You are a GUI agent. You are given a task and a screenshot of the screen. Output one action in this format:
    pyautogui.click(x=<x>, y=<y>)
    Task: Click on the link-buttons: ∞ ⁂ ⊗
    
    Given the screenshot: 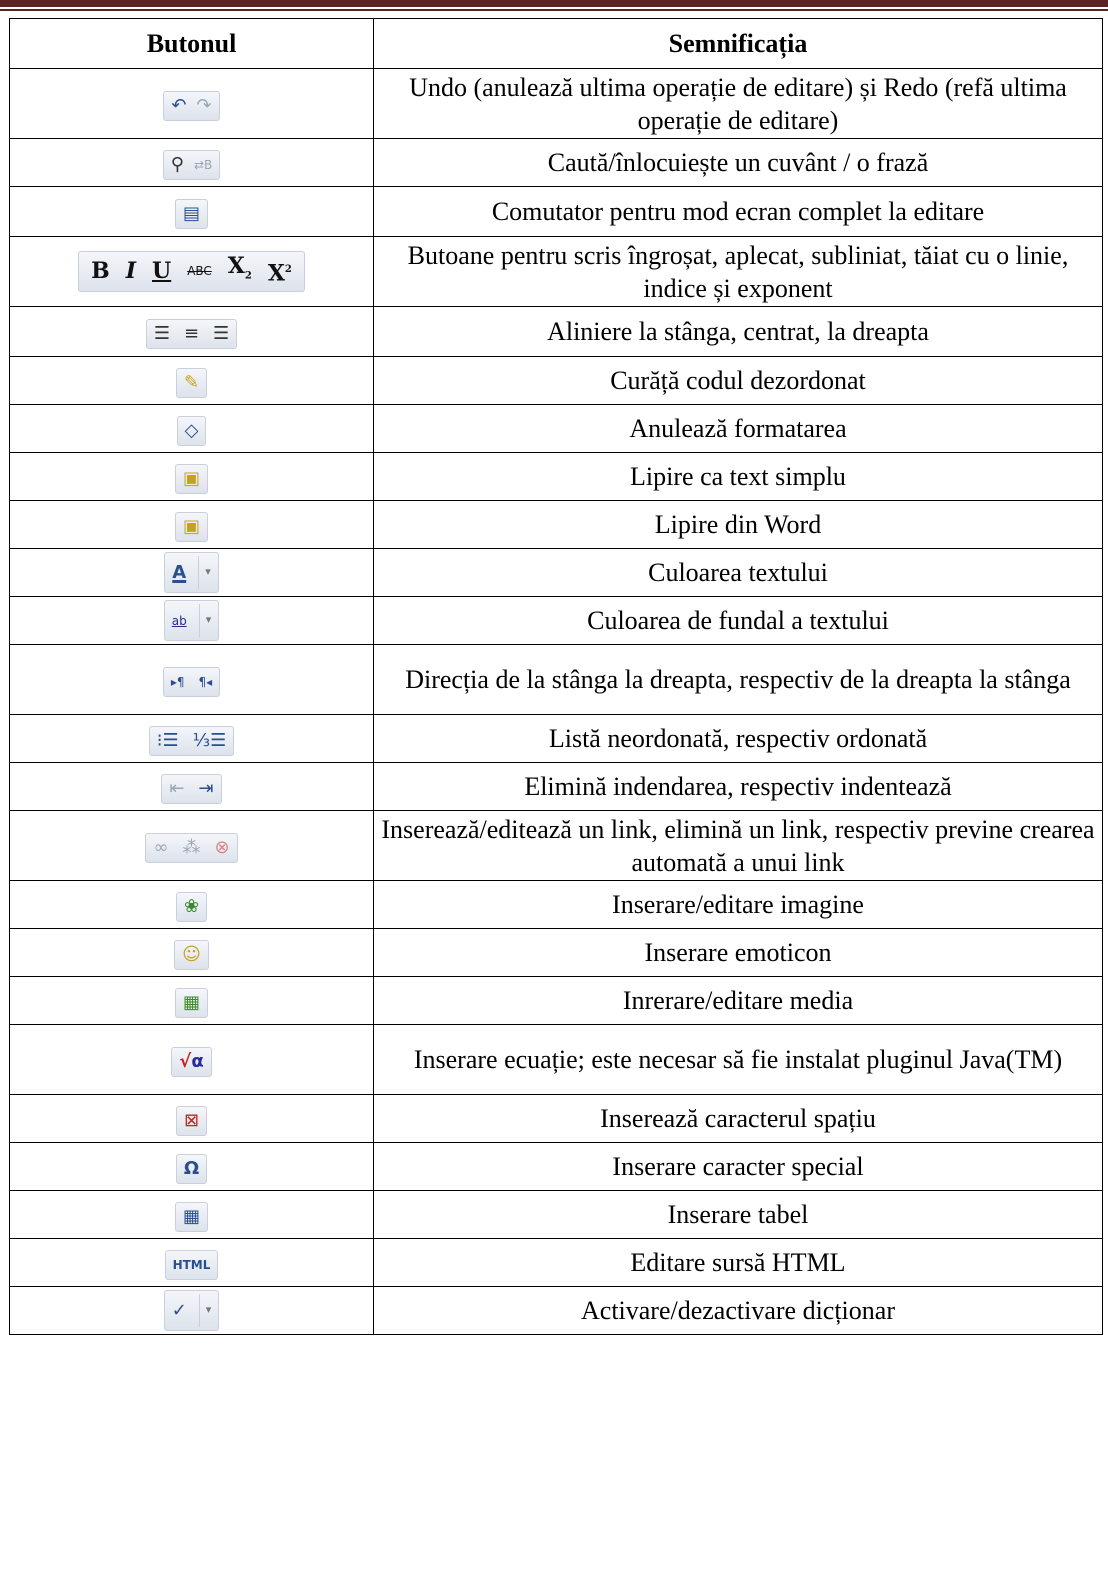 What is the action you would take?
    pyautogui.click(x=191, y=847)
    